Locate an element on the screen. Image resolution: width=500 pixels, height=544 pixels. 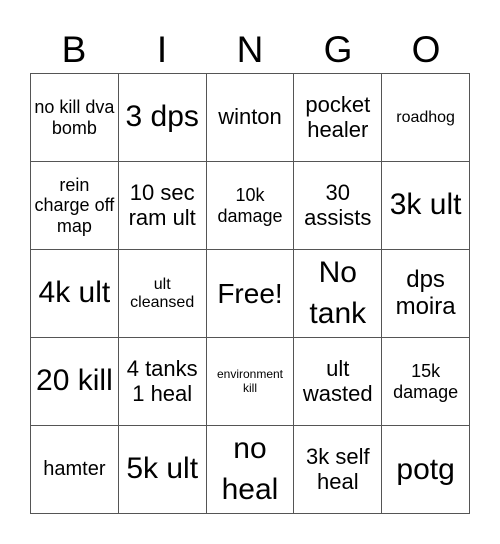
bingo-cell: 5k ult is located at coordinates (162, 470).